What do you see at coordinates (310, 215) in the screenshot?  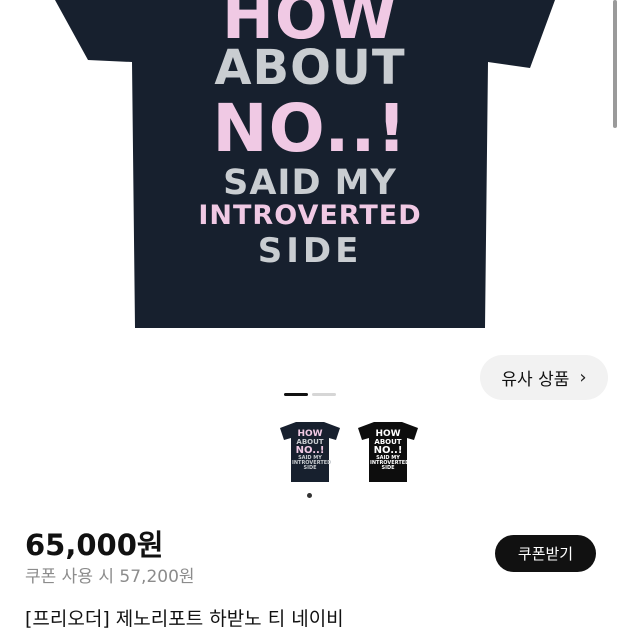 I see `shirt-print-line: INTROVERTED` at bounding box center [310, 215].